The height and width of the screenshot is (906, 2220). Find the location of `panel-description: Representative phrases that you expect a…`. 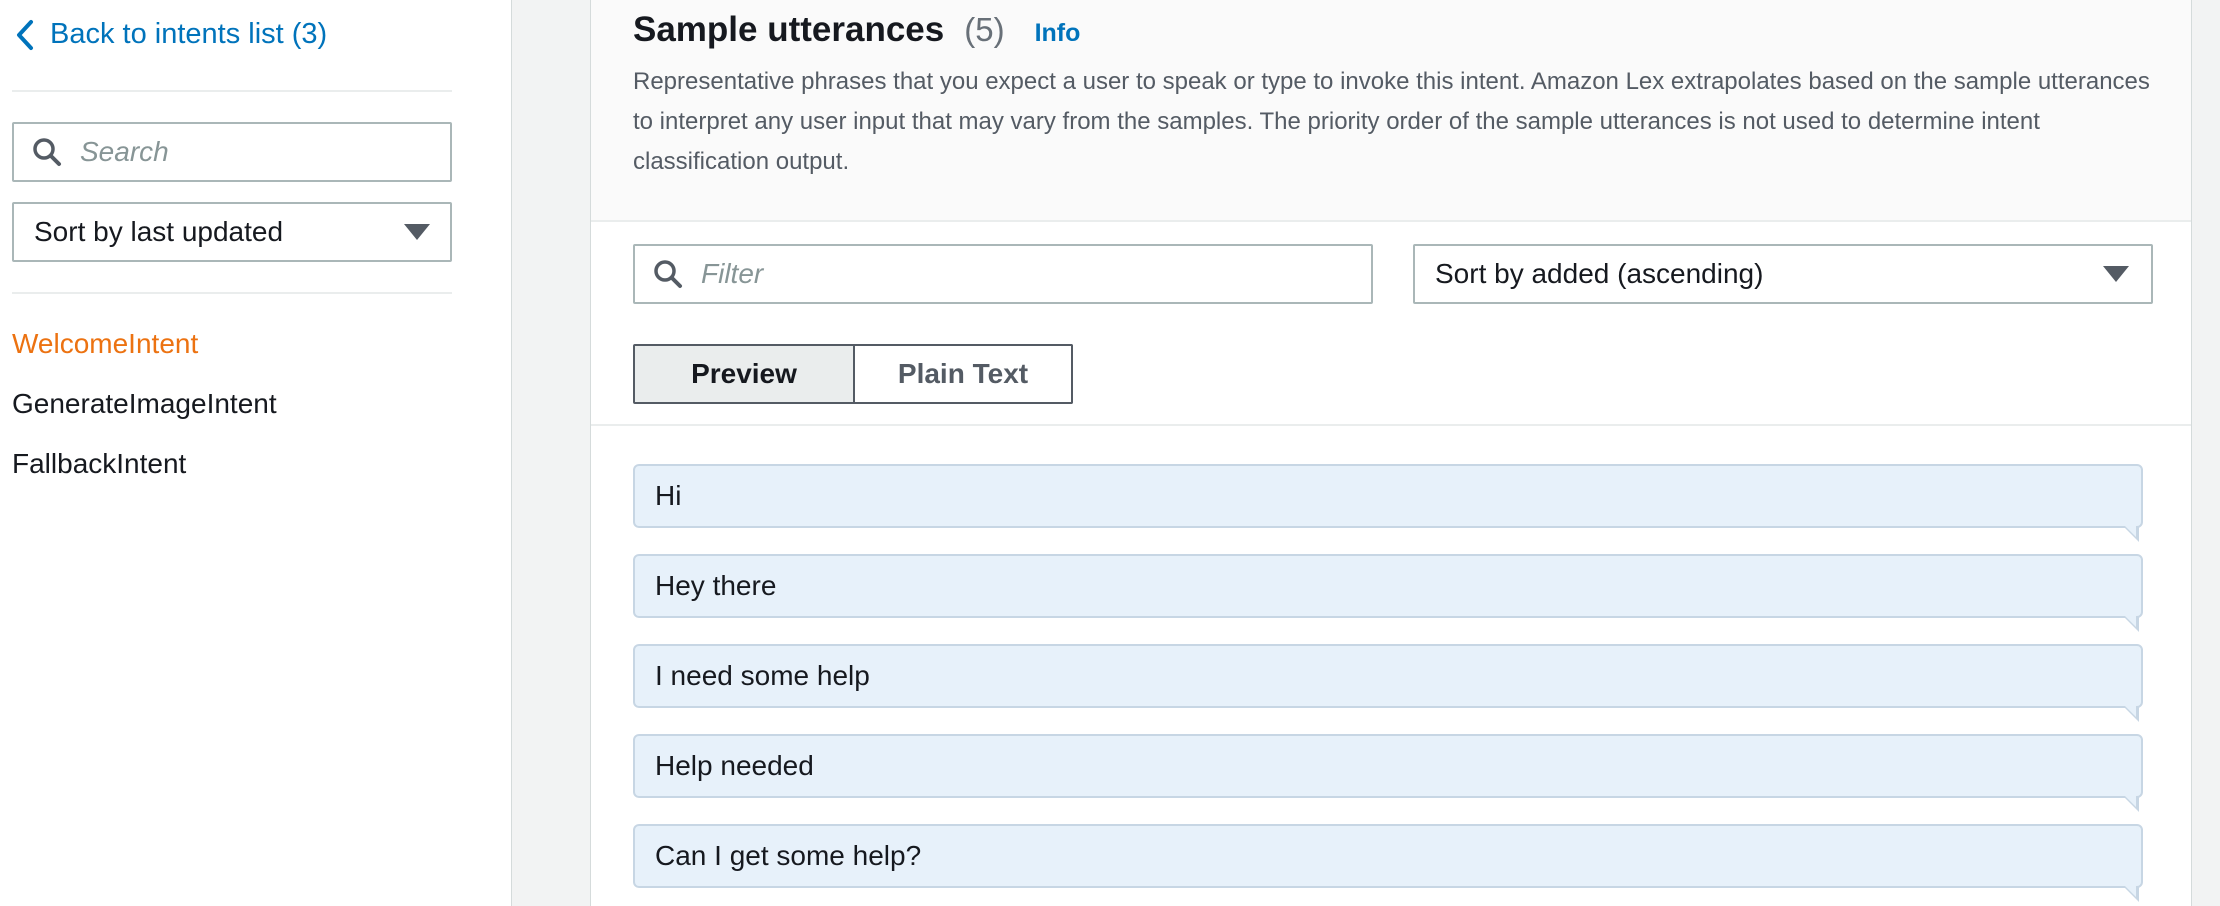

panel-description: Representative phrases that you expect a… is located at coordinates (1391, 121).